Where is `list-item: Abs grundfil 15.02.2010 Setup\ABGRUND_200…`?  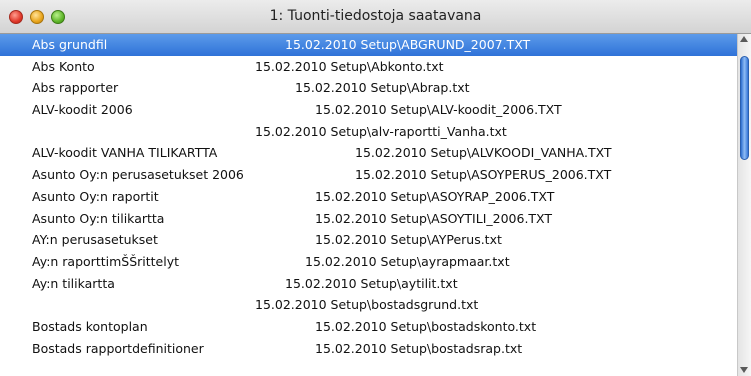 list-item: Abs grundfil 15.02.2010 Setup\ABGRUND_200… is located at coordinates (368, 45).